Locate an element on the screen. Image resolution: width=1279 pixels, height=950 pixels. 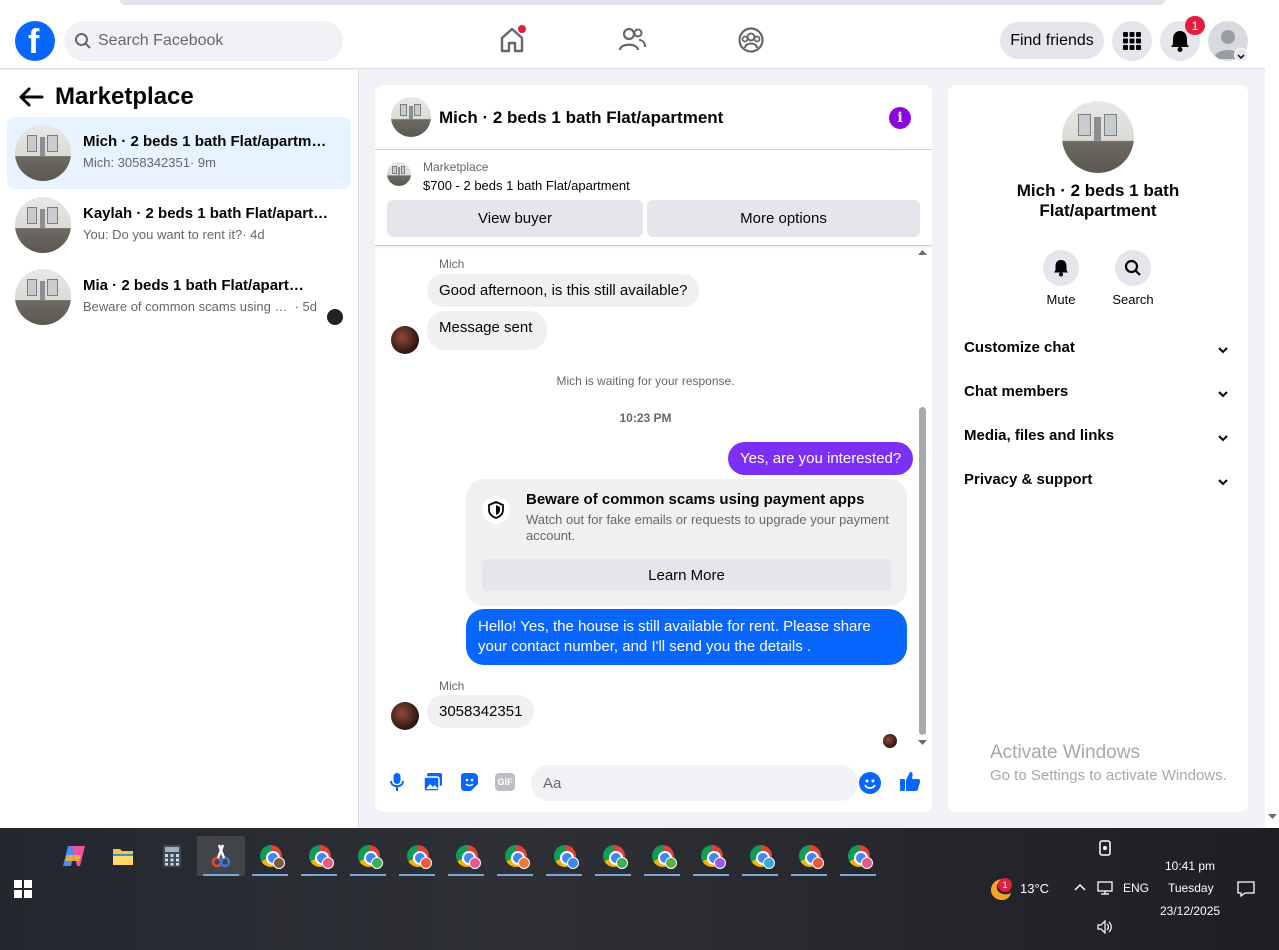
notification-center-icon is located at coordinates (1246, 889).